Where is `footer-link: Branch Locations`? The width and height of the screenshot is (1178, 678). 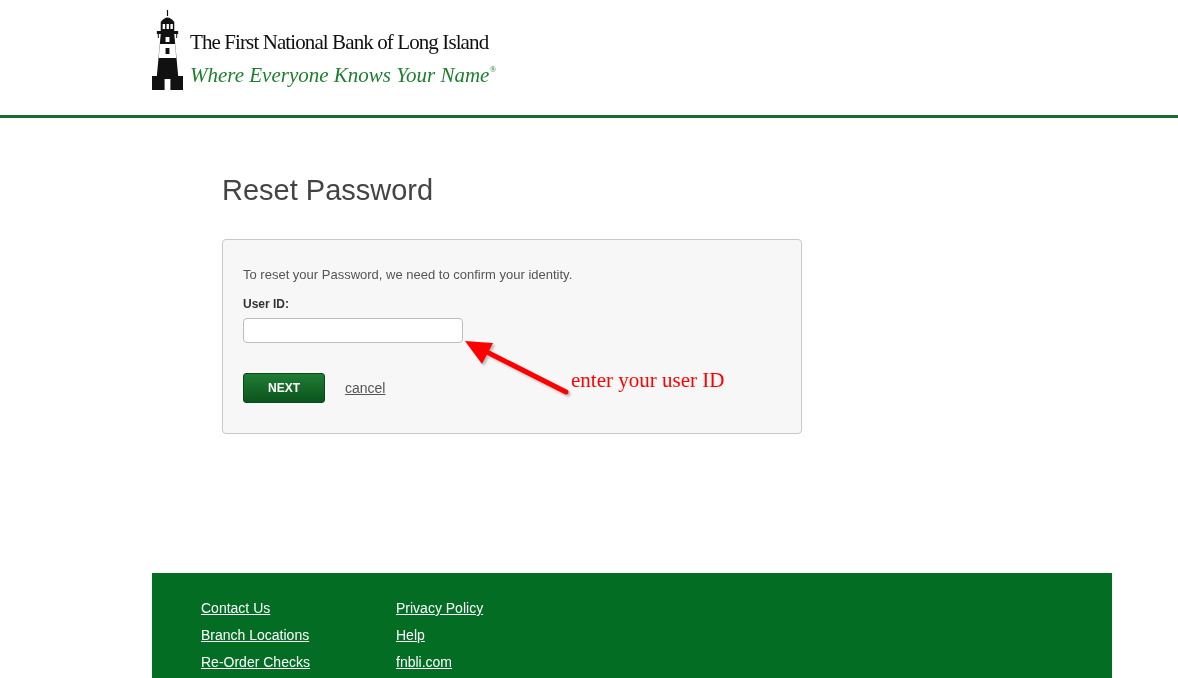
footer-link: Branch Locations is located at coordinates (255, 635).